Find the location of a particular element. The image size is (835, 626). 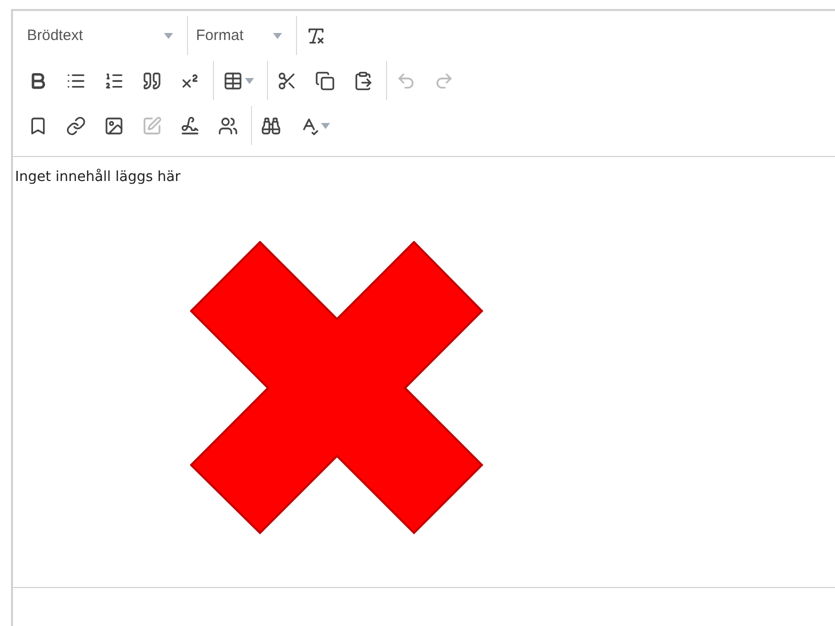

clear-format-icon is located at coordinates (316, 36).